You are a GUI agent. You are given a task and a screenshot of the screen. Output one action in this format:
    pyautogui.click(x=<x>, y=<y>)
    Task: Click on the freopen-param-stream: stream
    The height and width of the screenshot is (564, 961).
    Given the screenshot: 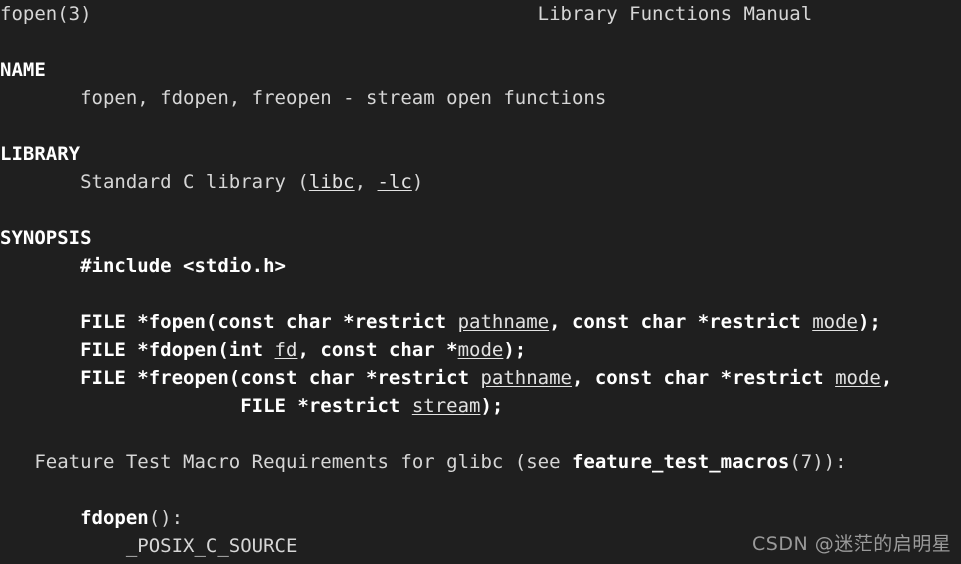 What is the action you would take?
    pyautogui.click(x=446, y=406)
    